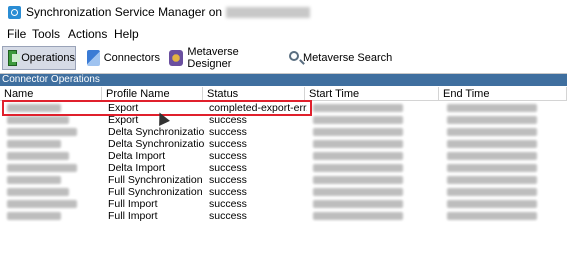  I want to click on column-header-profile-name: Profile Name, so click(152, 94).